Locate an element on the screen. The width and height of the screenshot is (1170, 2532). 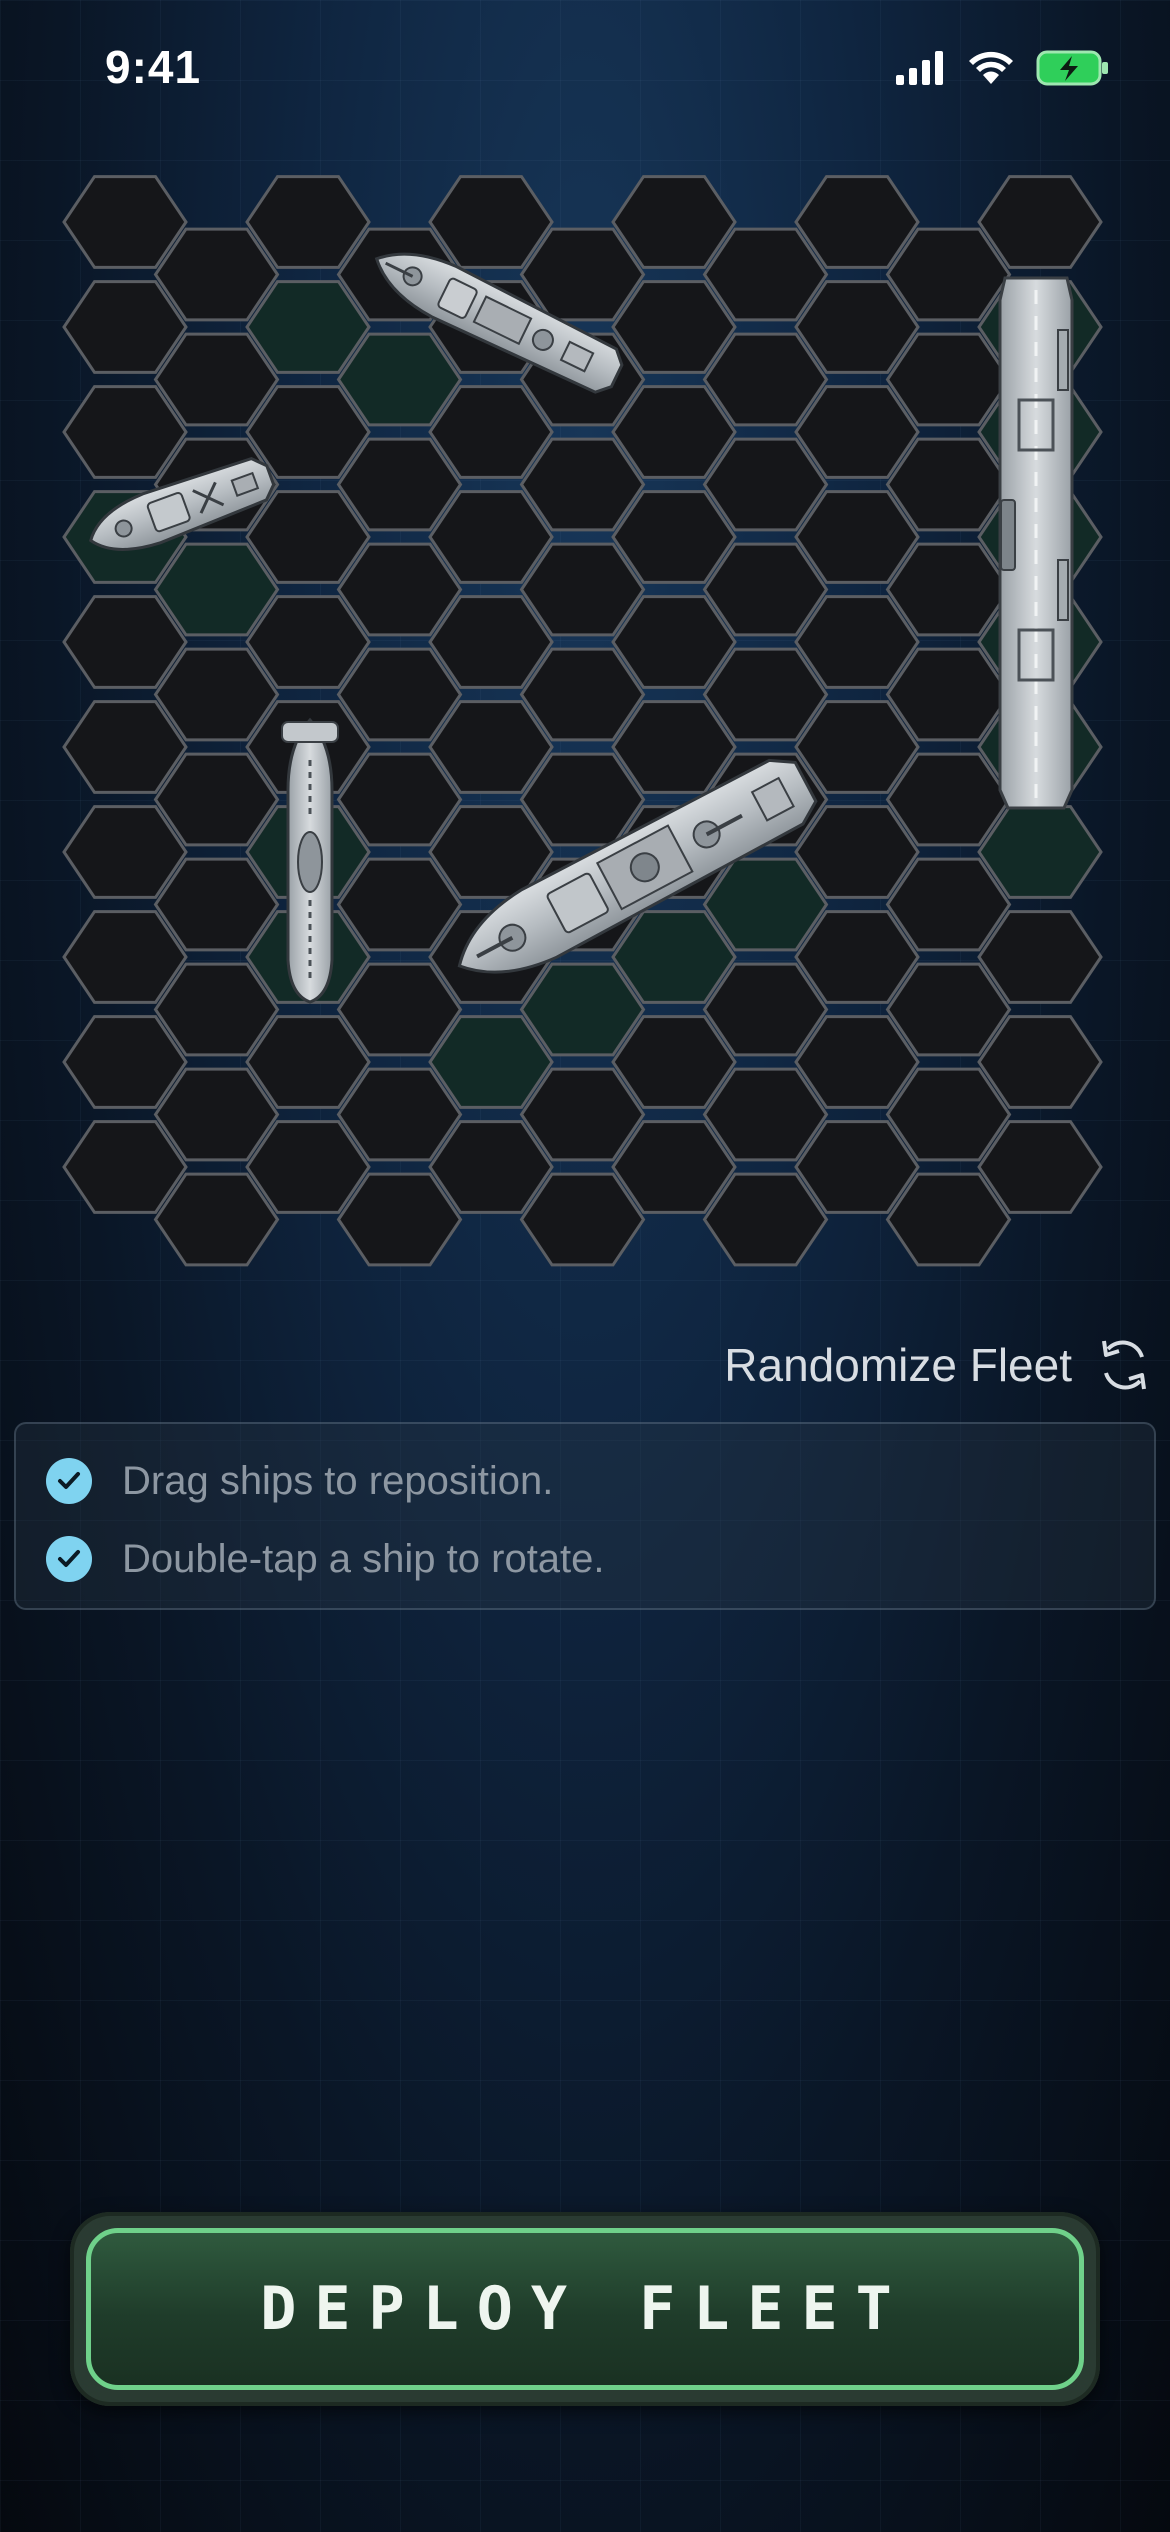
deploy-label: DEPLOY FLEET is located at coordinates (585, 2309).